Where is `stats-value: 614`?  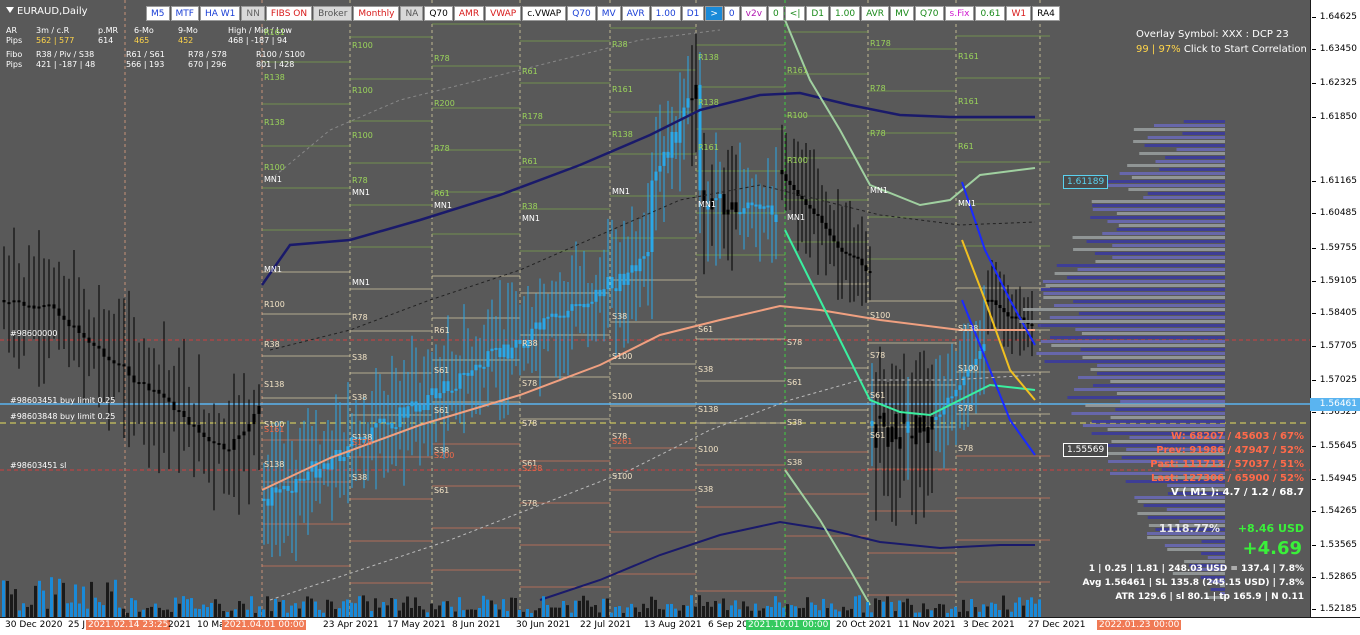 stats-value: 614 is located at coordinates (106, 40).